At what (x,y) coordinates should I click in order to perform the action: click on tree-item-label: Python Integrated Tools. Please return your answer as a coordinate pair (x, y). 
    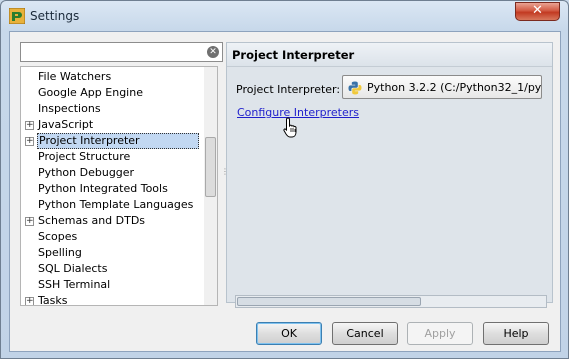
    Looking at the image, I should click on (103, 188).